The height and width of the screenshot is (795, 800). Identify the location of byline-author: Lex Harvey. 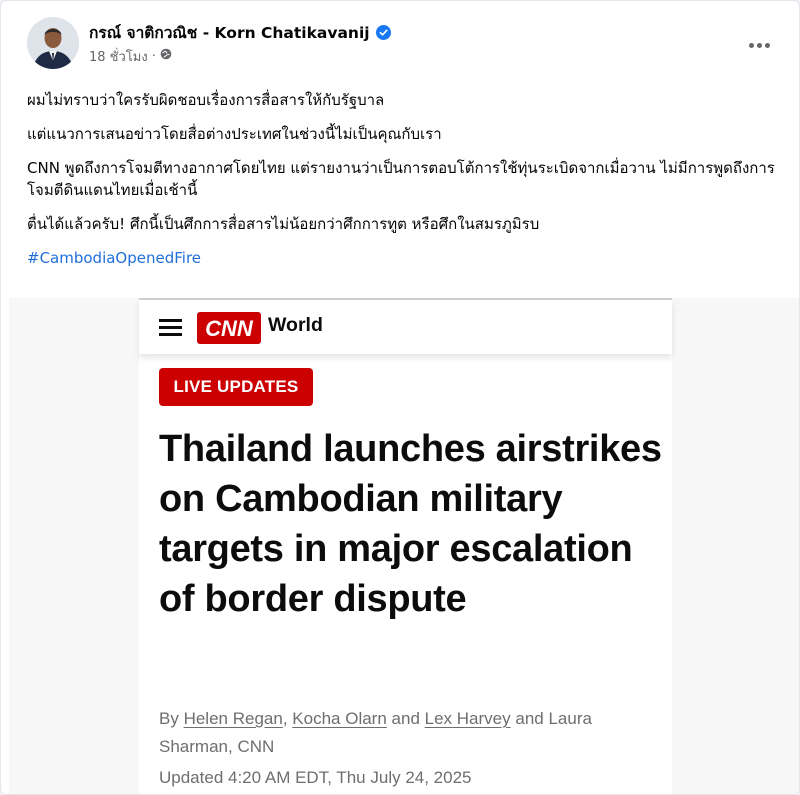
(467, 718).